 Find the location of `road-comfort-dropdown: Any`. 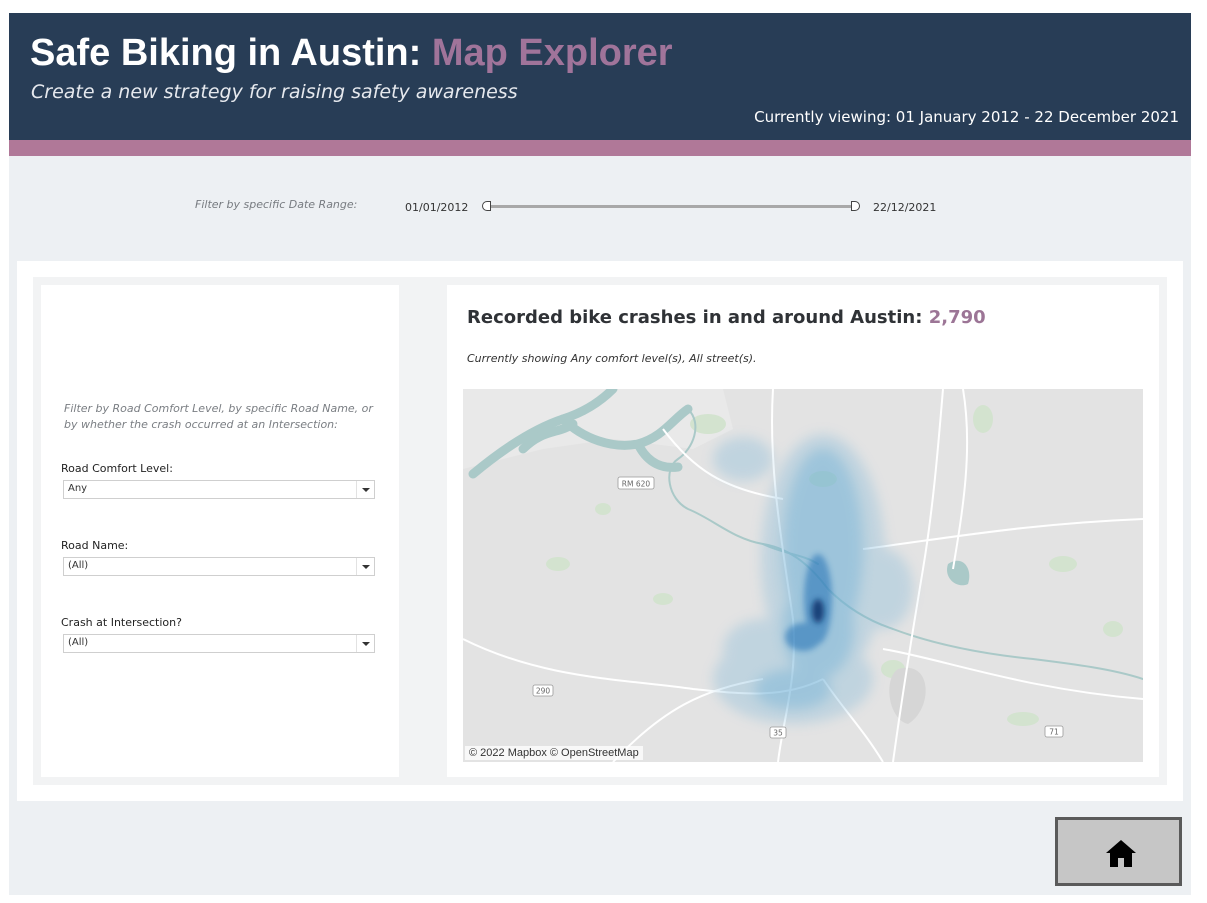

road-comfort-dropdown: Any is located at coordinates (219, 489).